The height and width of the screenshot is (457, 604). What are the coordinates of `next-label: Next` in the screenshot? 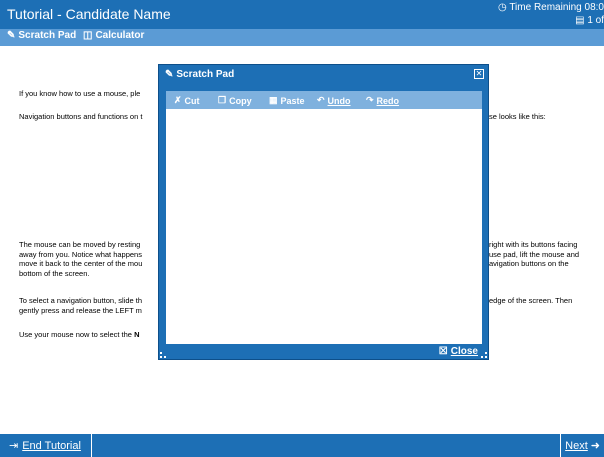 It's located at (576, 445).